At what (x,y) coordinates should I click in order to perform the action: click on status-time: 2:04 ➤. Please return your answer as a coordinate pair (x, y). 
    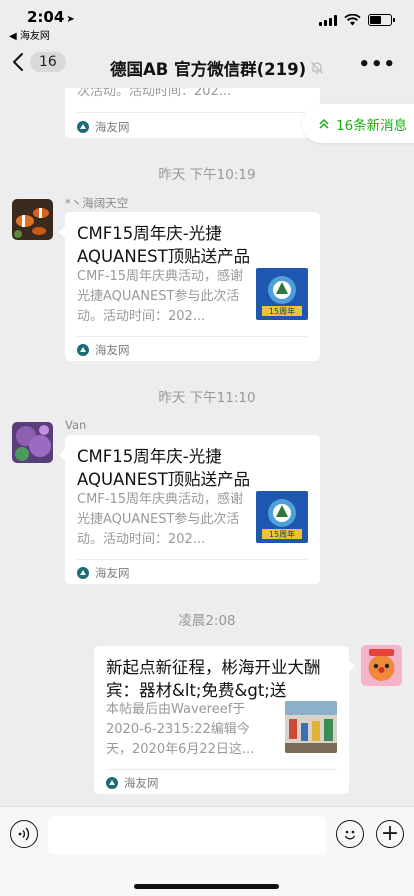
    Looking at the image, I should click on (51, 17).